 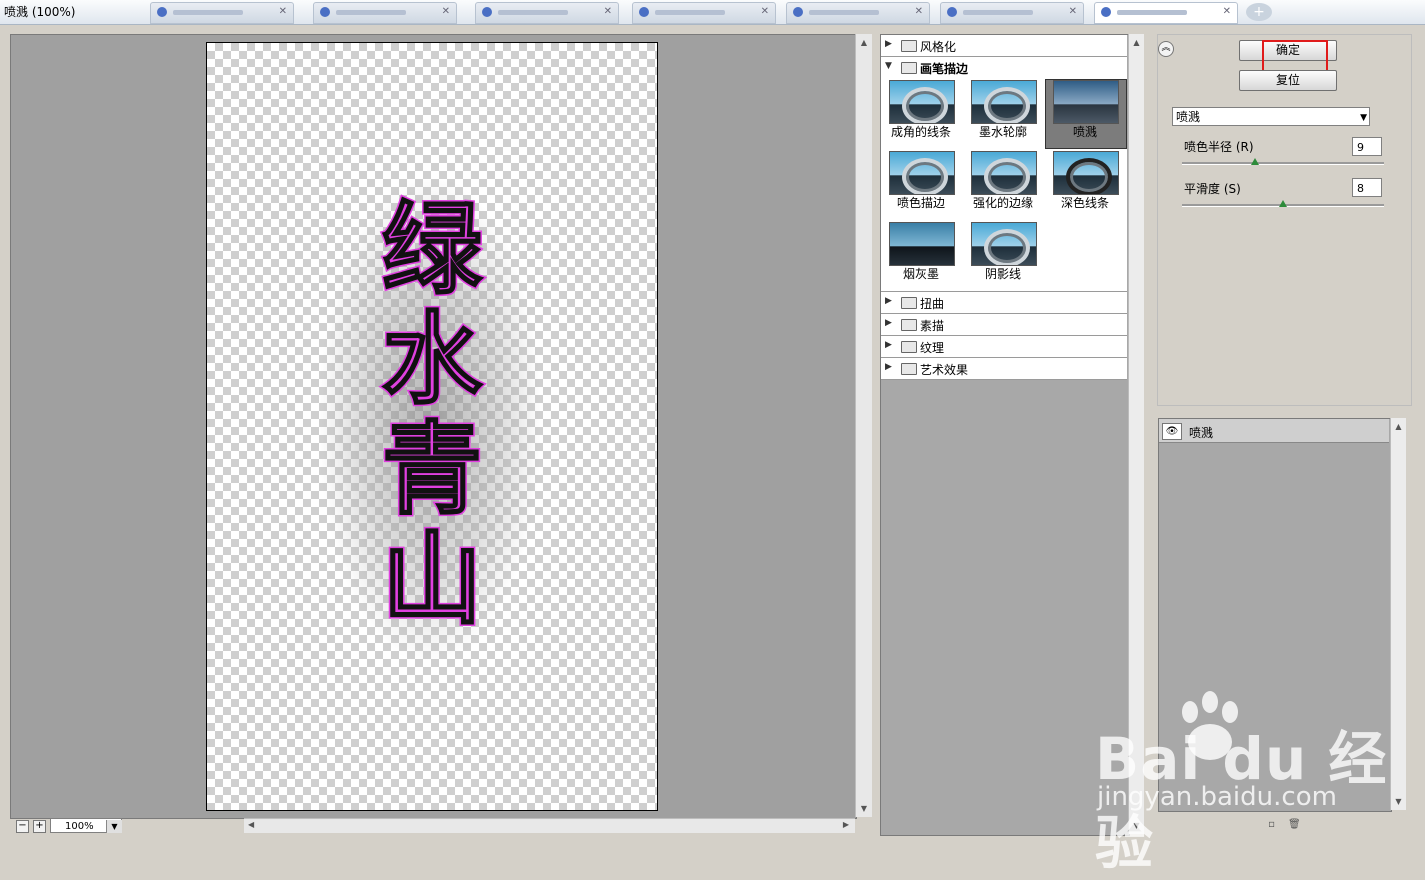 I want to click on zoom-out-button: −, so click(x=22, y=826).